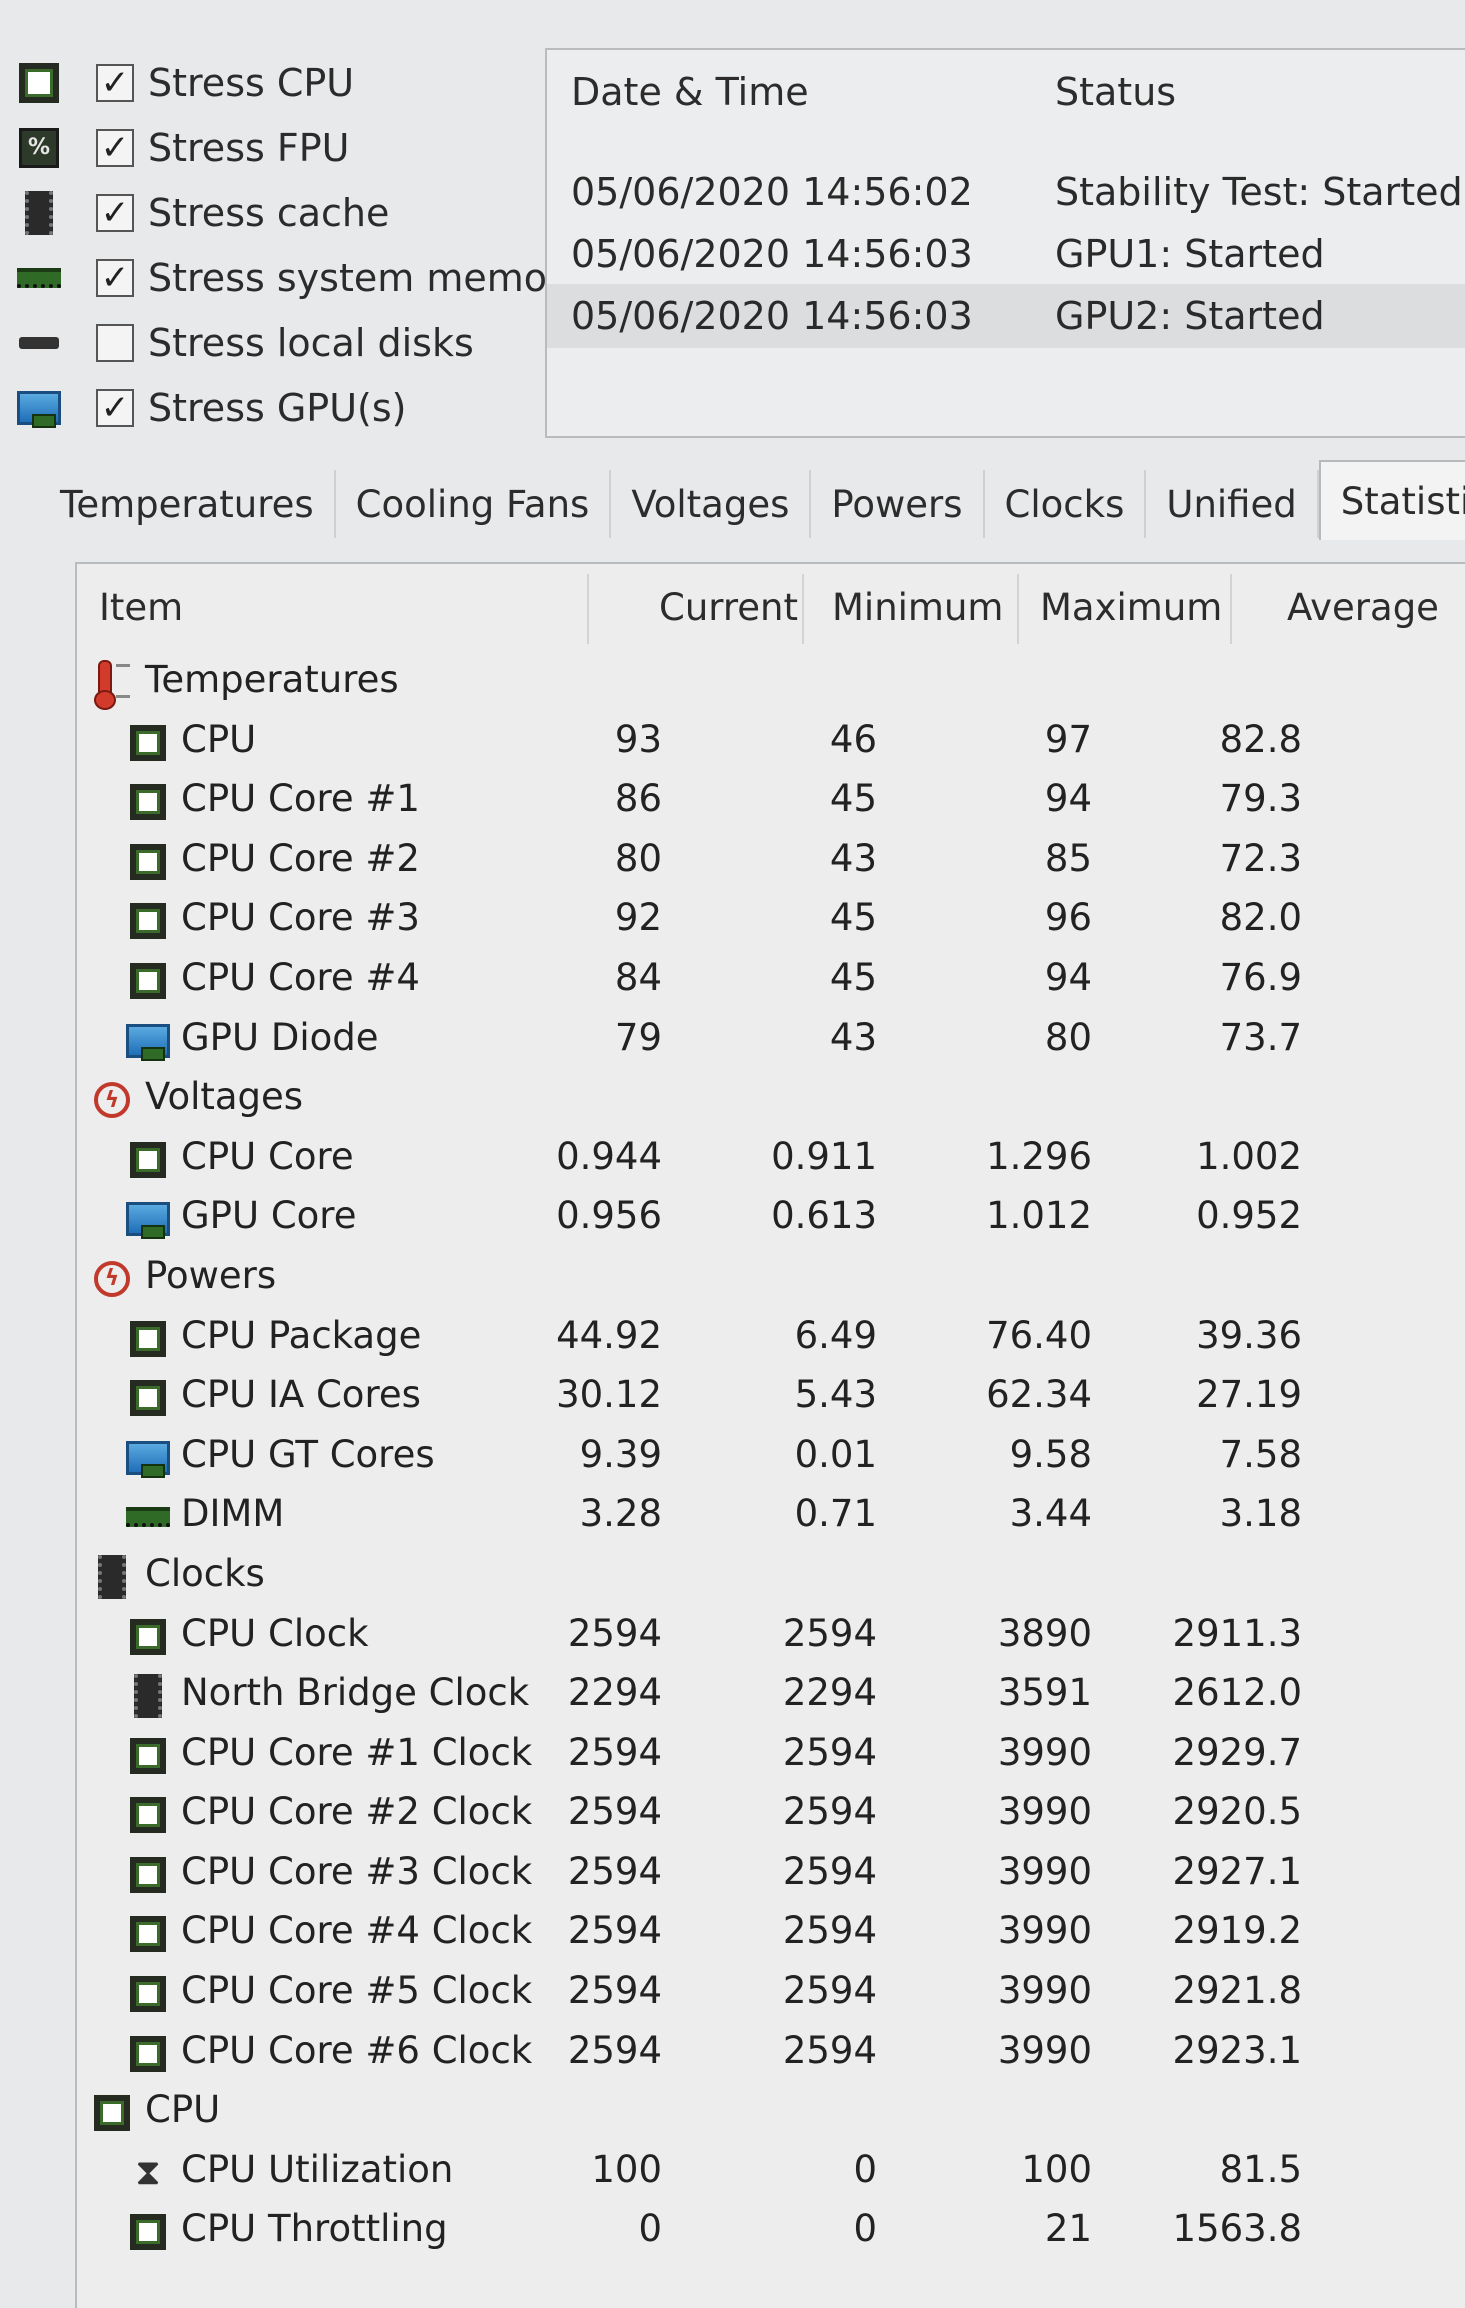  What do you see at coordinates (771, 1101) in the screenshot?
I see `group-row: ϟ Voltages` at bounding box center [771, 1101].